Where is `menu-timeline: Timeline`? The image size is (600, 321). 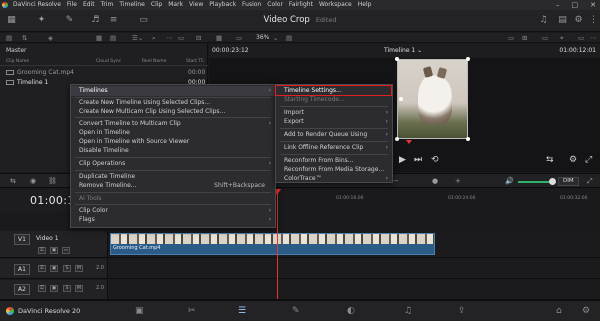
menu-timeline: Timeline is located at coordinates (132, 5).